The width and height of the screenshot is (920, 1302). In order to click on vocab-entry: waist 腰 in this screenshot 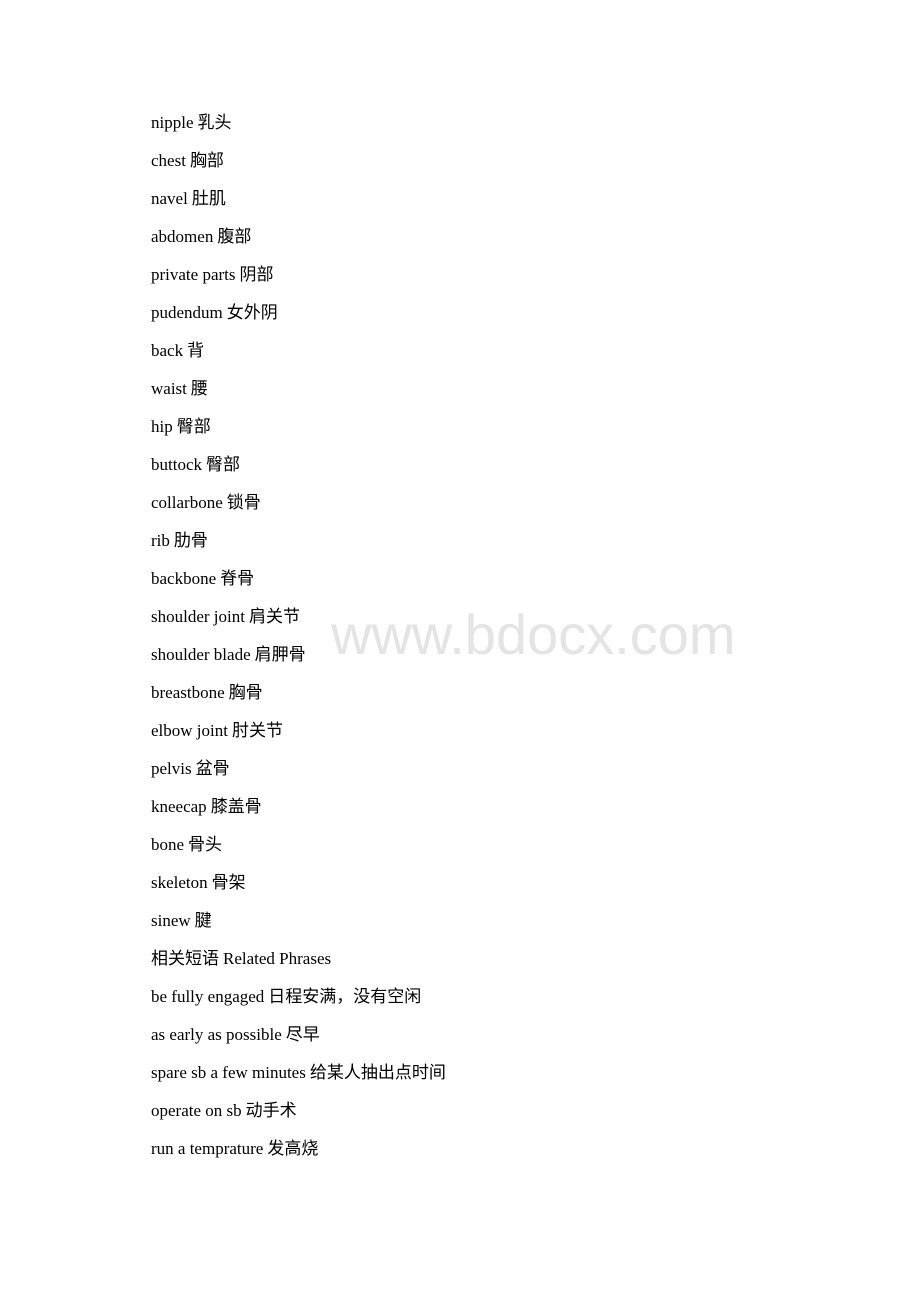, I will do `click(298, 394)`.